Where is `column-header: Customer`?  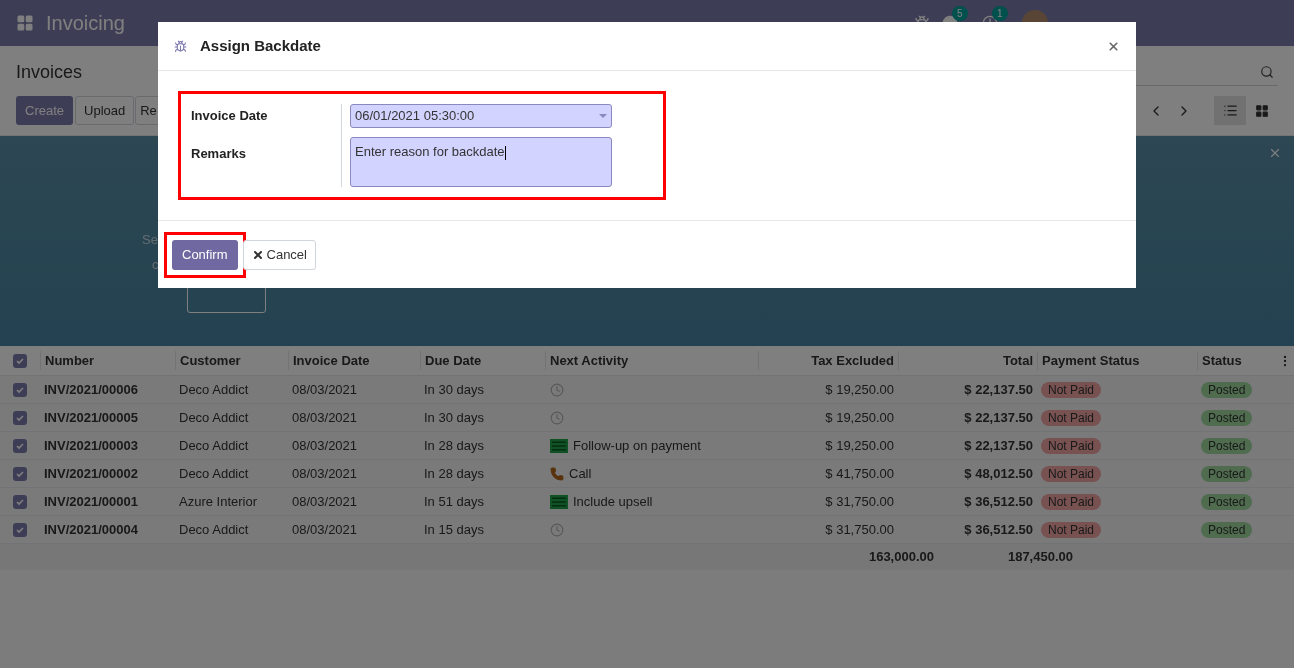 column-header: Customer is located at coordinates (231, 360).